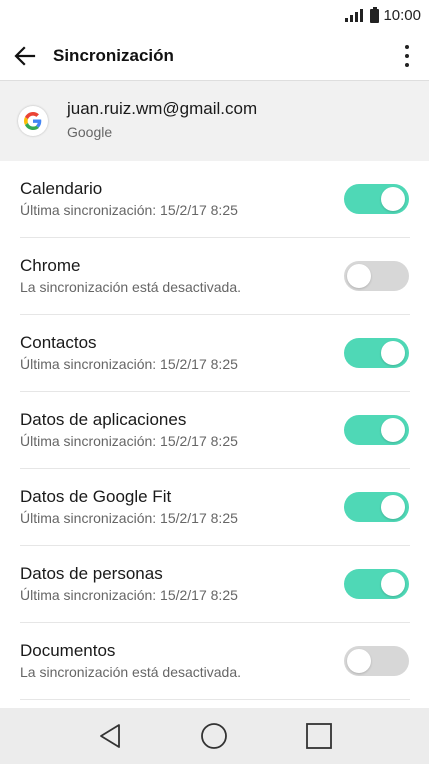 This screenshot has height=764, width=429. Describe the element at coordinates (214, 121) in the screenshot. I see `account-header: juan.ruiz.wm@gmail.com Google` at that location.